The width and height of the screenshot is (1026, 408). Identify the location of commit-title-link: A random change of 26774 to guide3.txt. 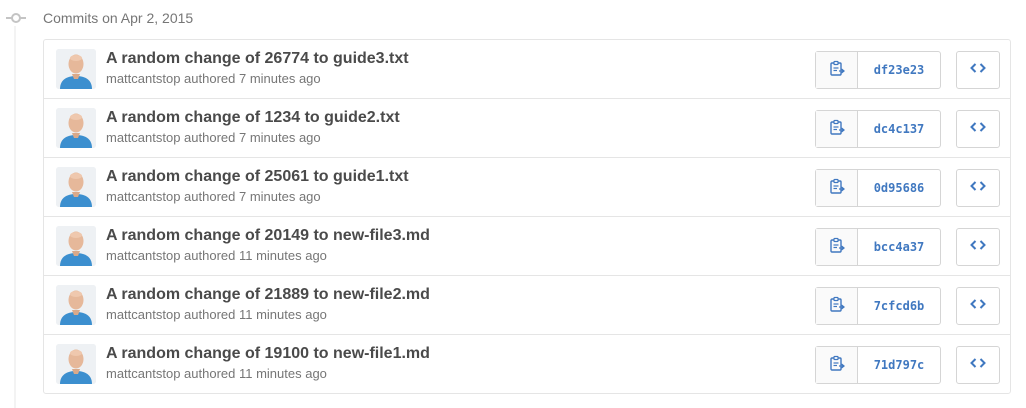
(257, 59).